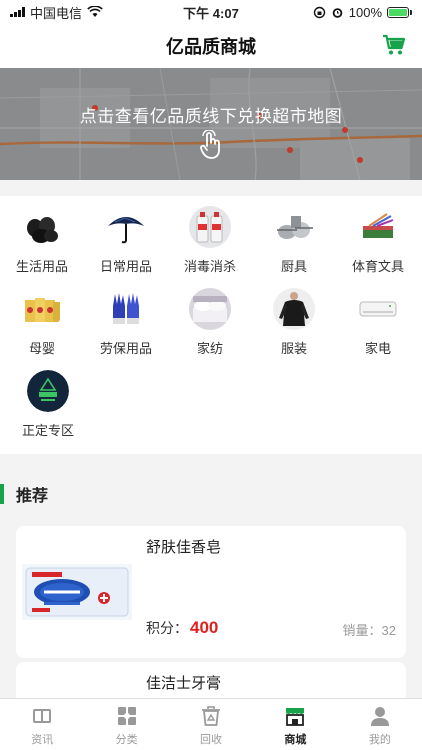 This screenshot has width=422, height=750. What do you see at coordinates (42, 724) in the screenshot?
I see `tab-news: 资讯` at bounding box center [42, 724].